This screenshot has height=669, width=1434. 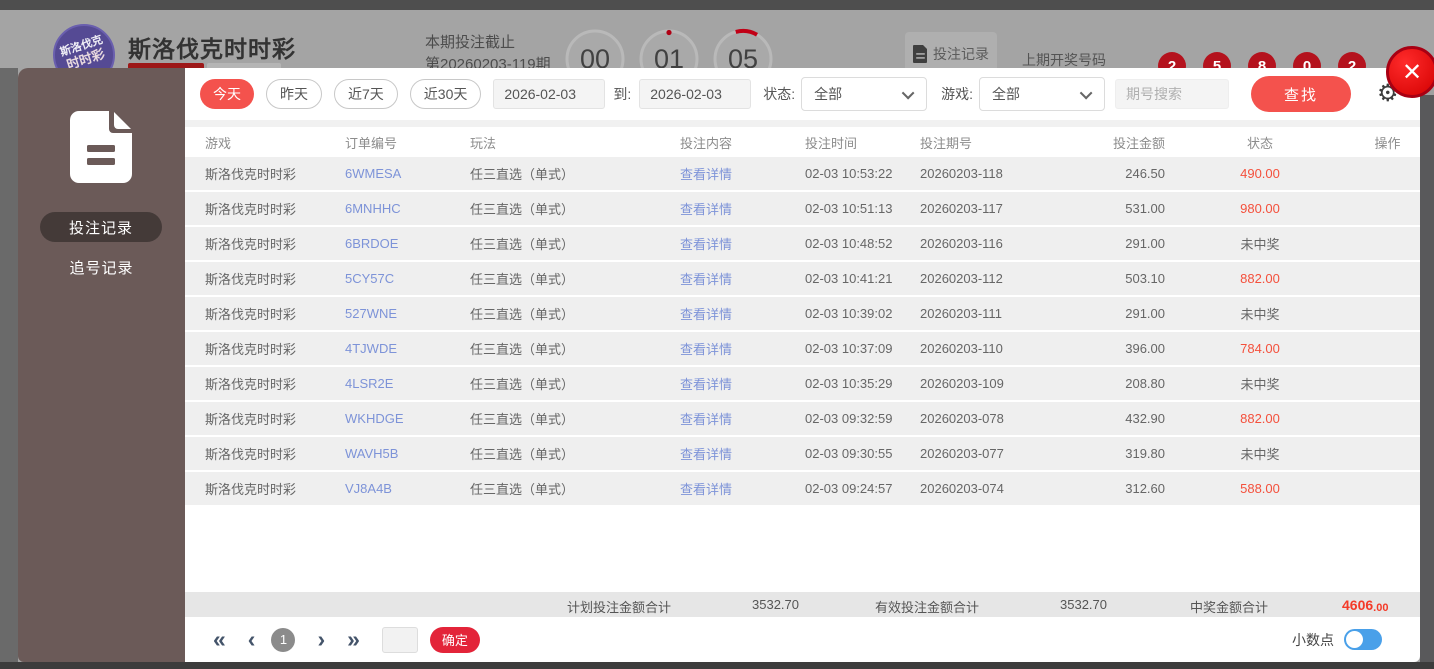 What do you see at coordinates (407, 278) in the screenshot?
I see `order-id-link: 5CY57C` at bounding box center [407, 278].